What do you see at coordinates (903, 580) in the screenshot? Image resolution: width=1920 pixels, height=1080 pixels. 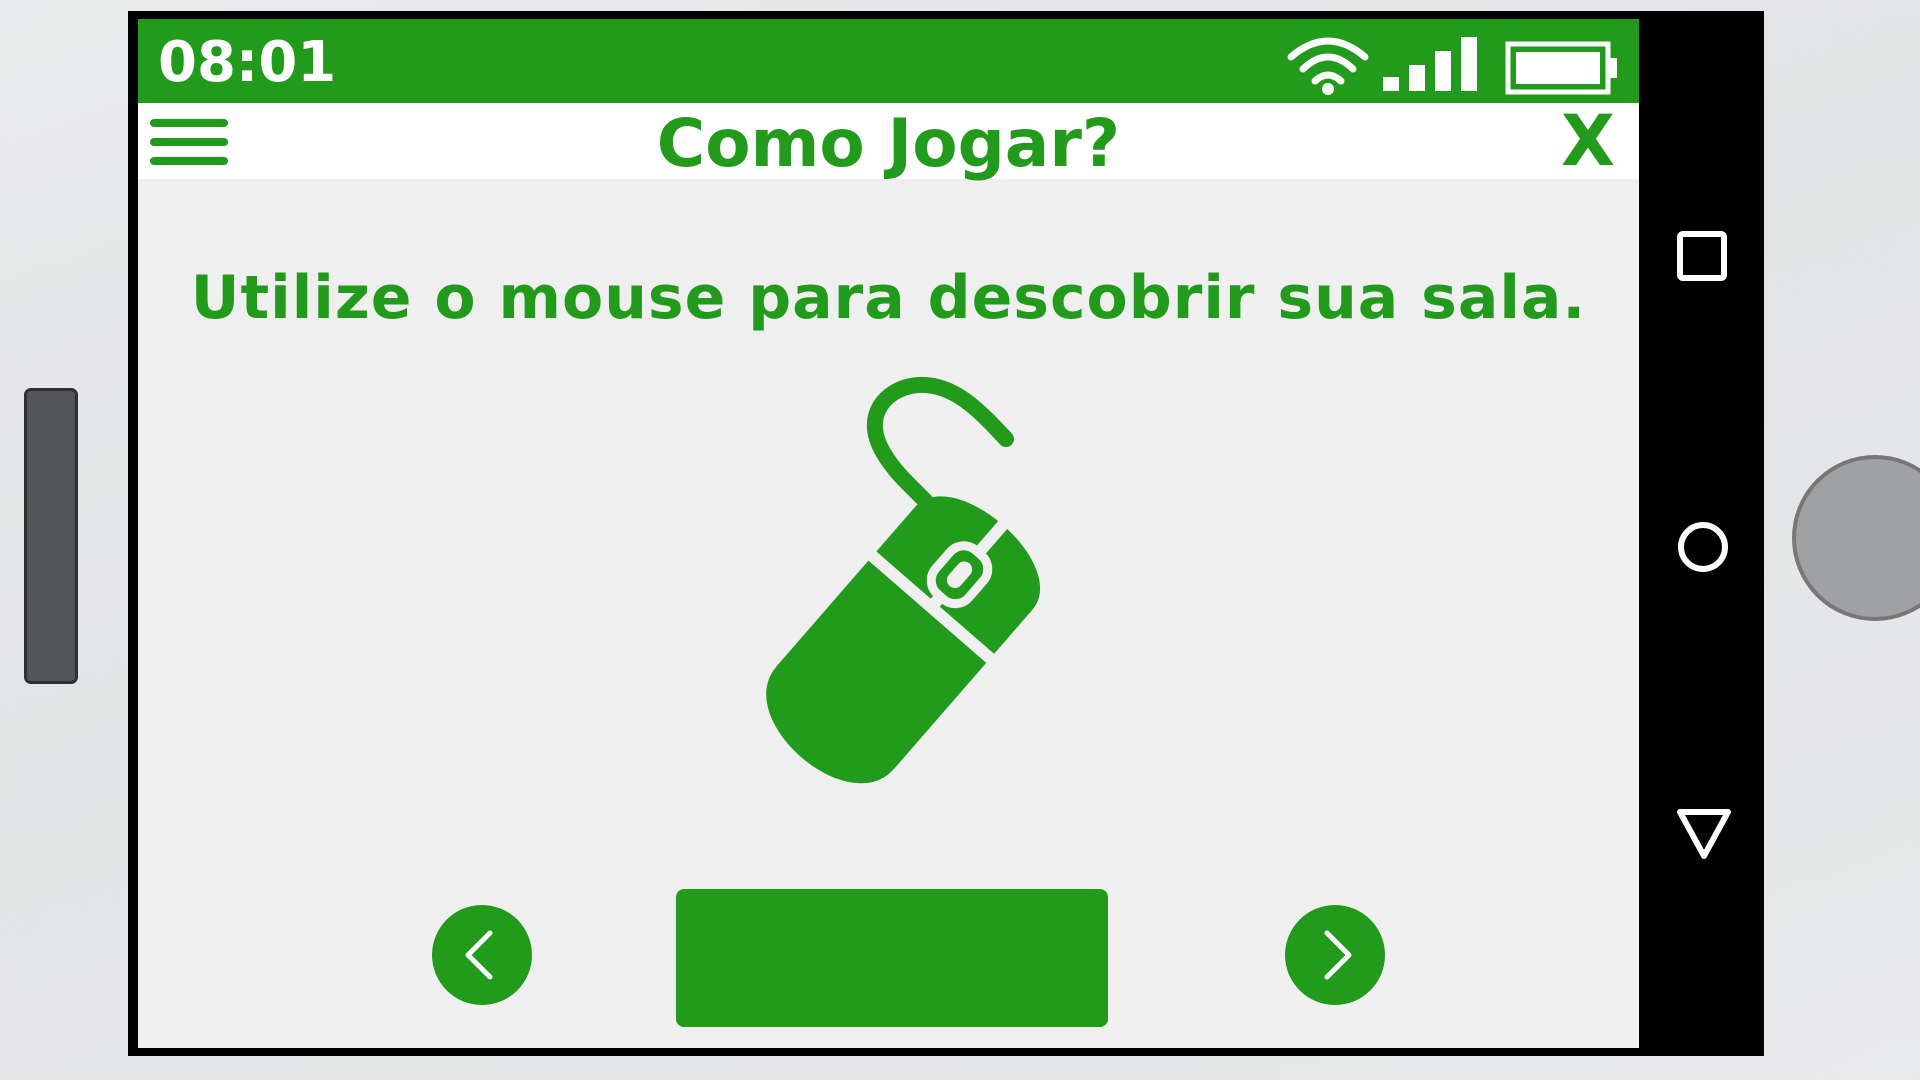 I see `computer-mouse-icon` at bounding box center [903, 580].